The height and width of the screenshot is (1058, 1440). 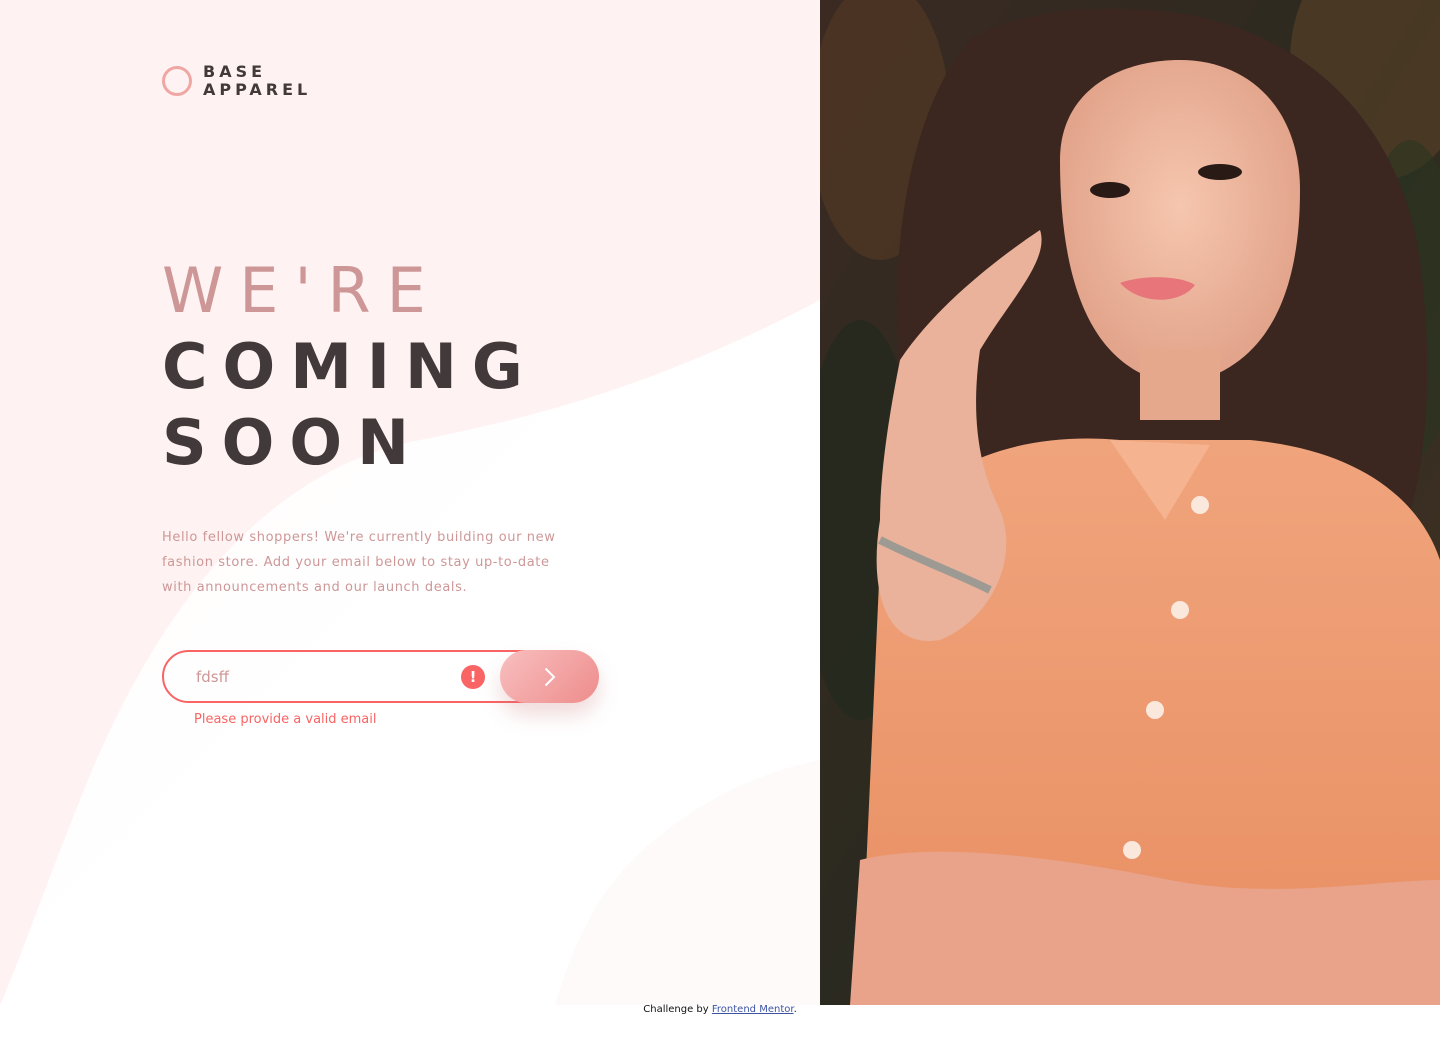 I want to click on chevron-right-icon, so click(x=549, y=676).